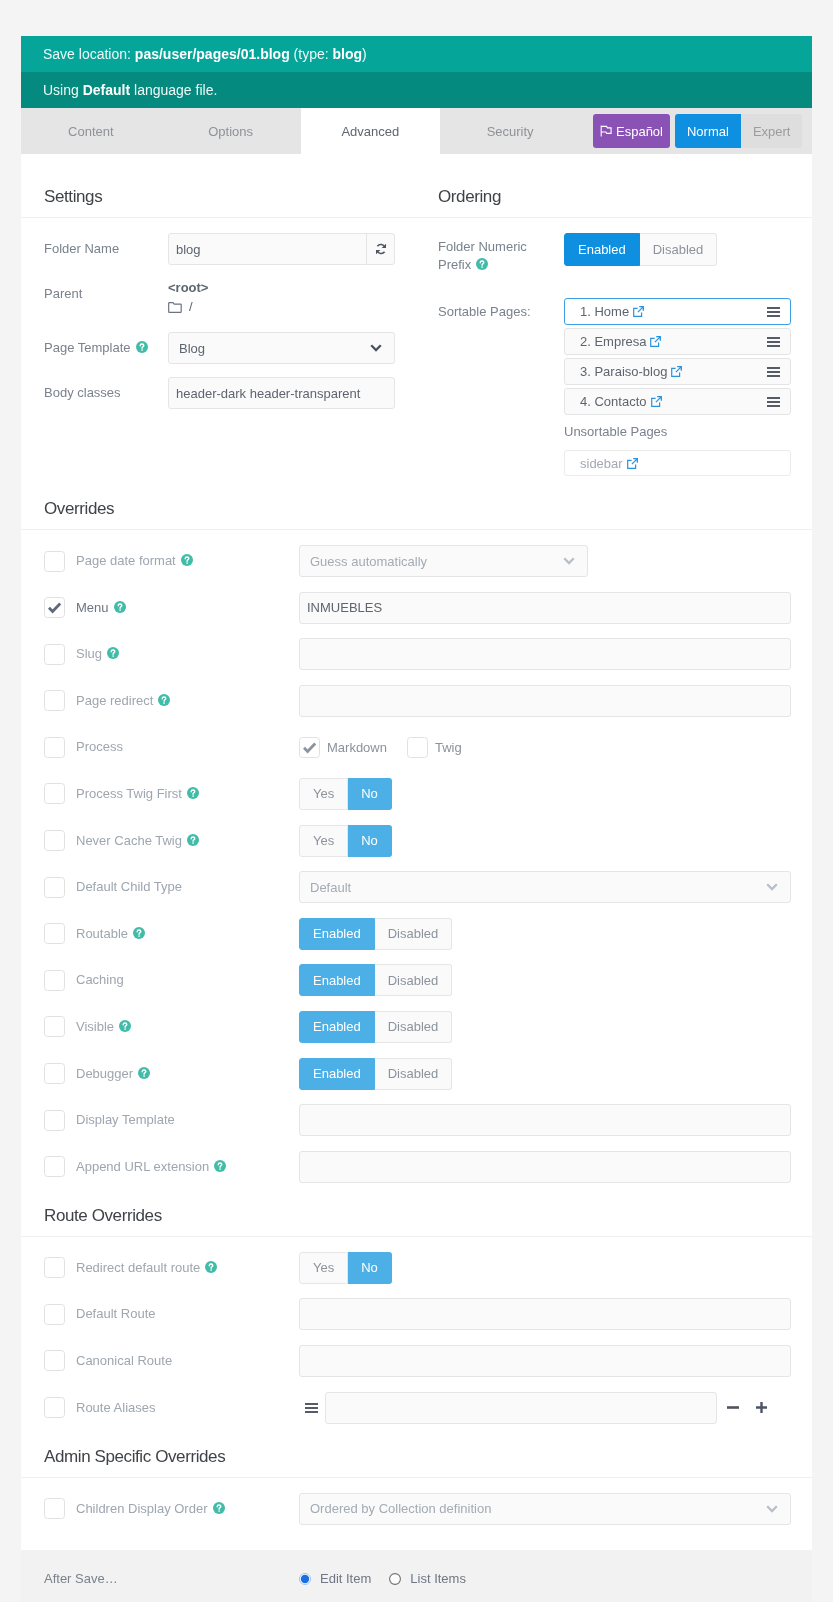 The height and width of the screenshot is (1602, 833). I want to click on checkbox-label: Twig, so click(448, 747).